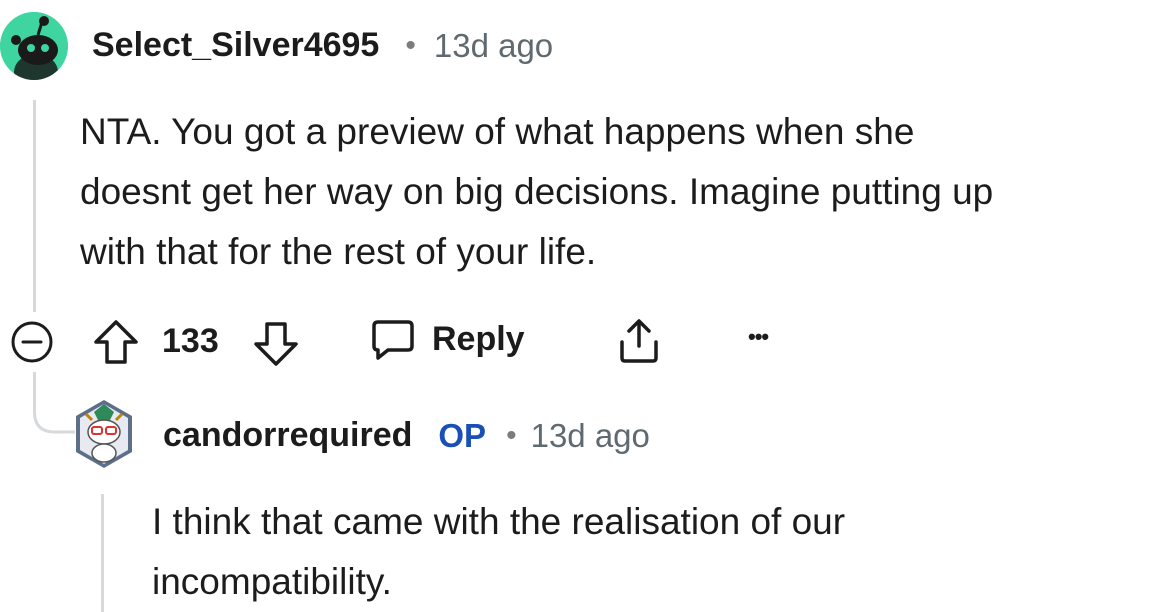 This screenshot has width=1163, height=612. I want to click on thread-curve, so click(54, 417).